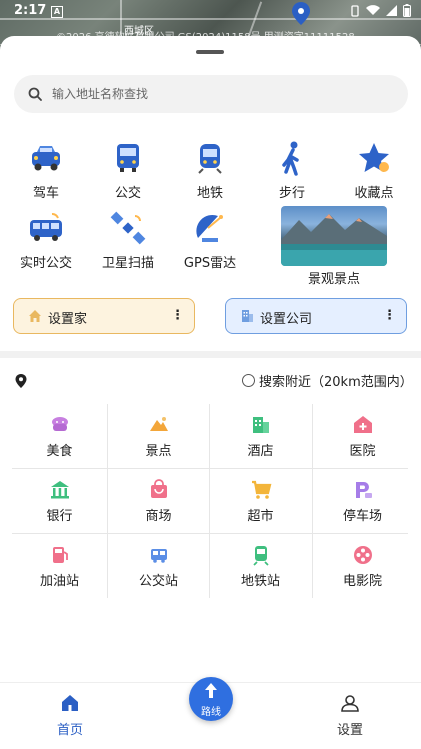 This screenshot has height=749, width=421. I want to click on feature-label: 公交, so click(127, 193).